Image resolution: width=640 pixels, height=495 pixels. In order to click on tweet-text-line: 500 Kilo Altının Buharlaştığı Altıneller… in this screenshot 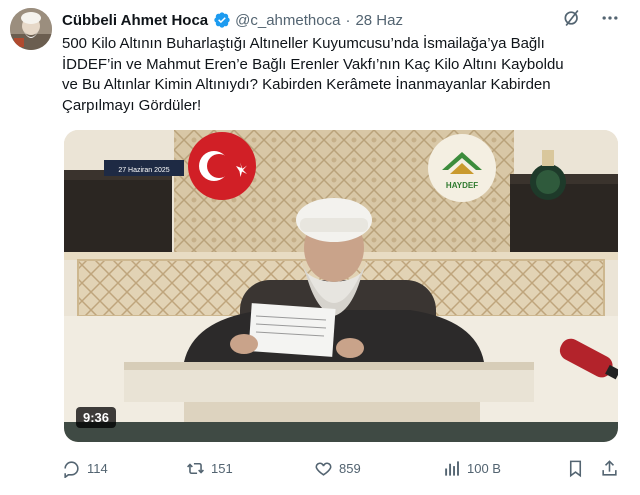, I will do `click(303, 43)`.